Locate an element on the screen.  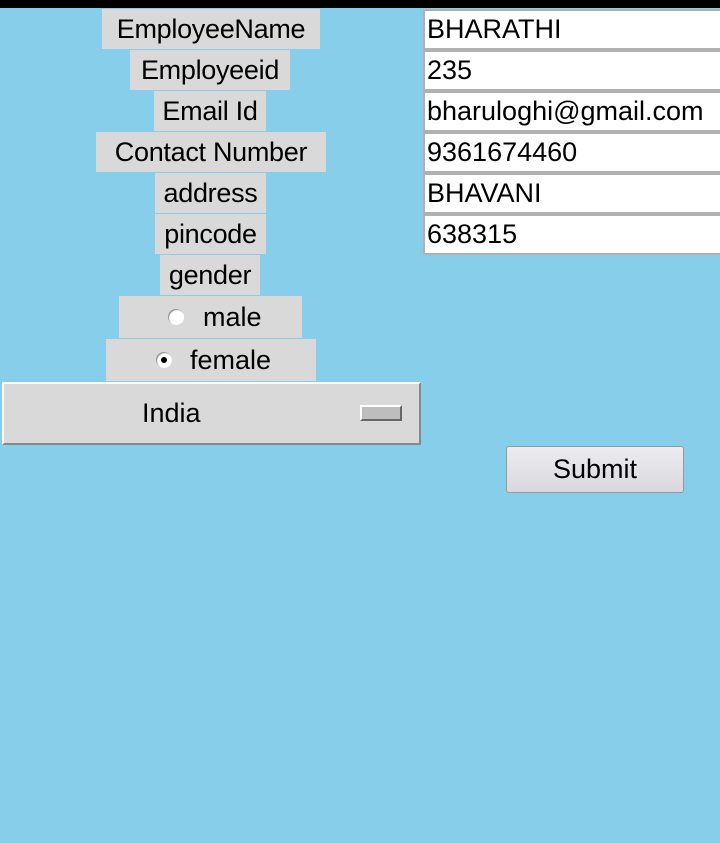
employee-name-input: BHARATHI is located at coordinates (571, 29).